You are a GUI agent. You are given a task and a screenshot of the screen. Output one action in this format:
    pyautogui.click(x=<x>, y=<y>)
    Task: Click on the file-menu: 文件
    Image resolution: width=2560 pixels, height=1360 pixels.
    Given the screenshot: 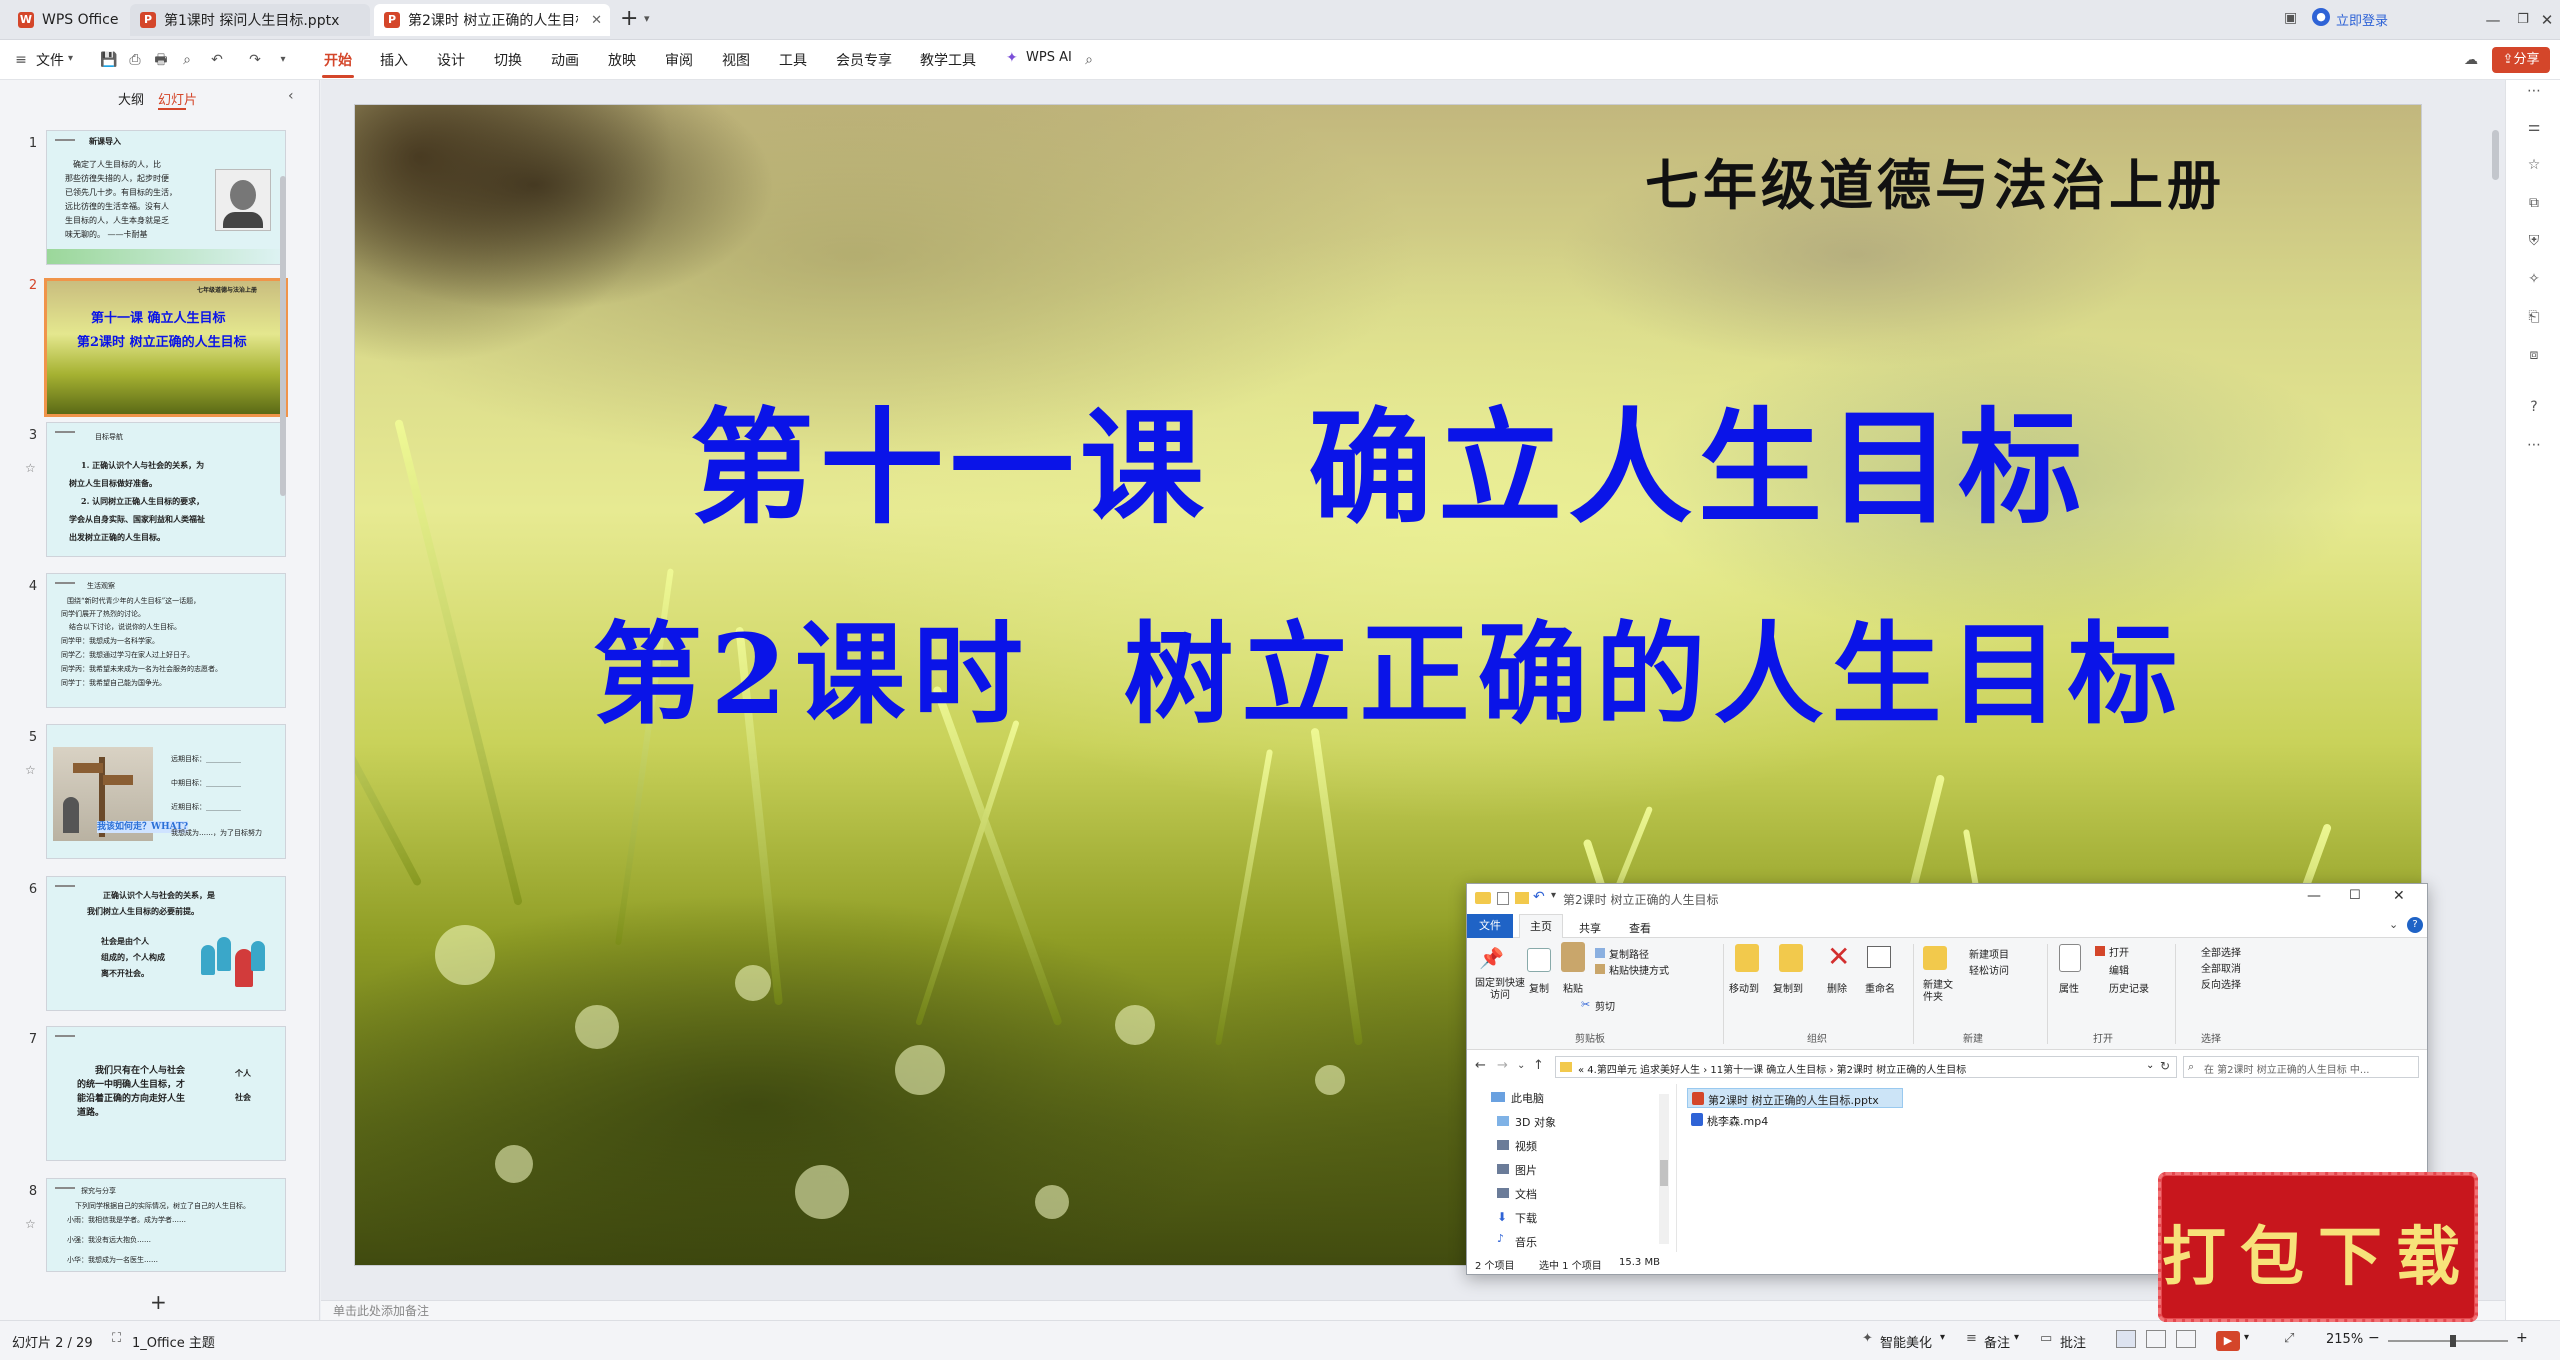 What is the action you would take?
    pyautogui.click(x=50, y=60)
    